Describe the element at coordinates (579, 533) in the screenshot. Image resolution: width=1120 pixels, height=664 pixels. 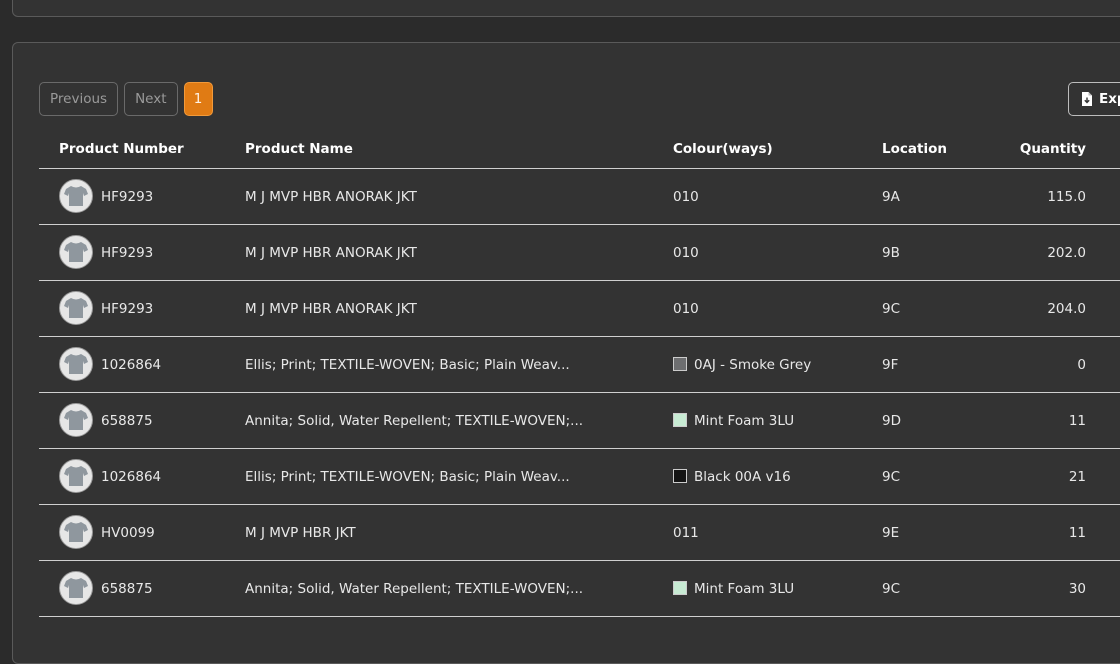
I see `table-row: HV0099 M J MVP HBR JKT 011 9E 11` at that location.